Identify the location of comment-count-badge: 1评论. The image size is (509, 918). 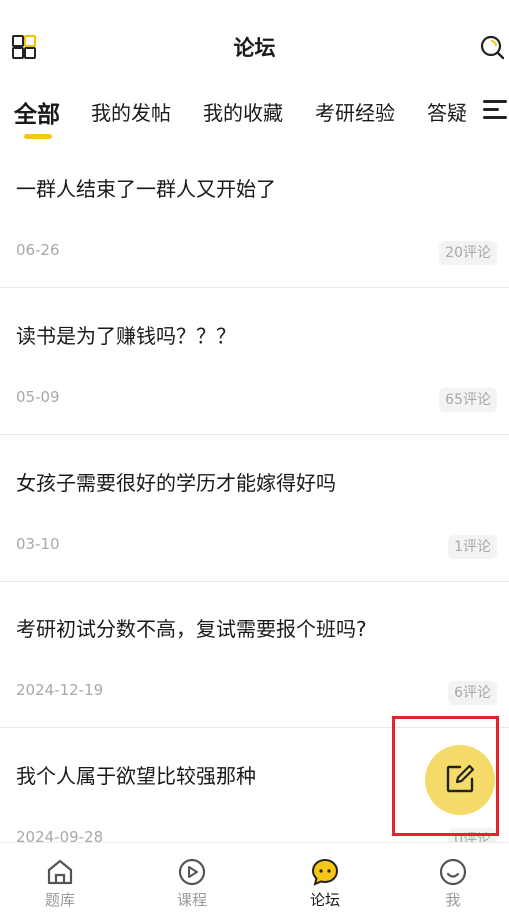
(472, 547).